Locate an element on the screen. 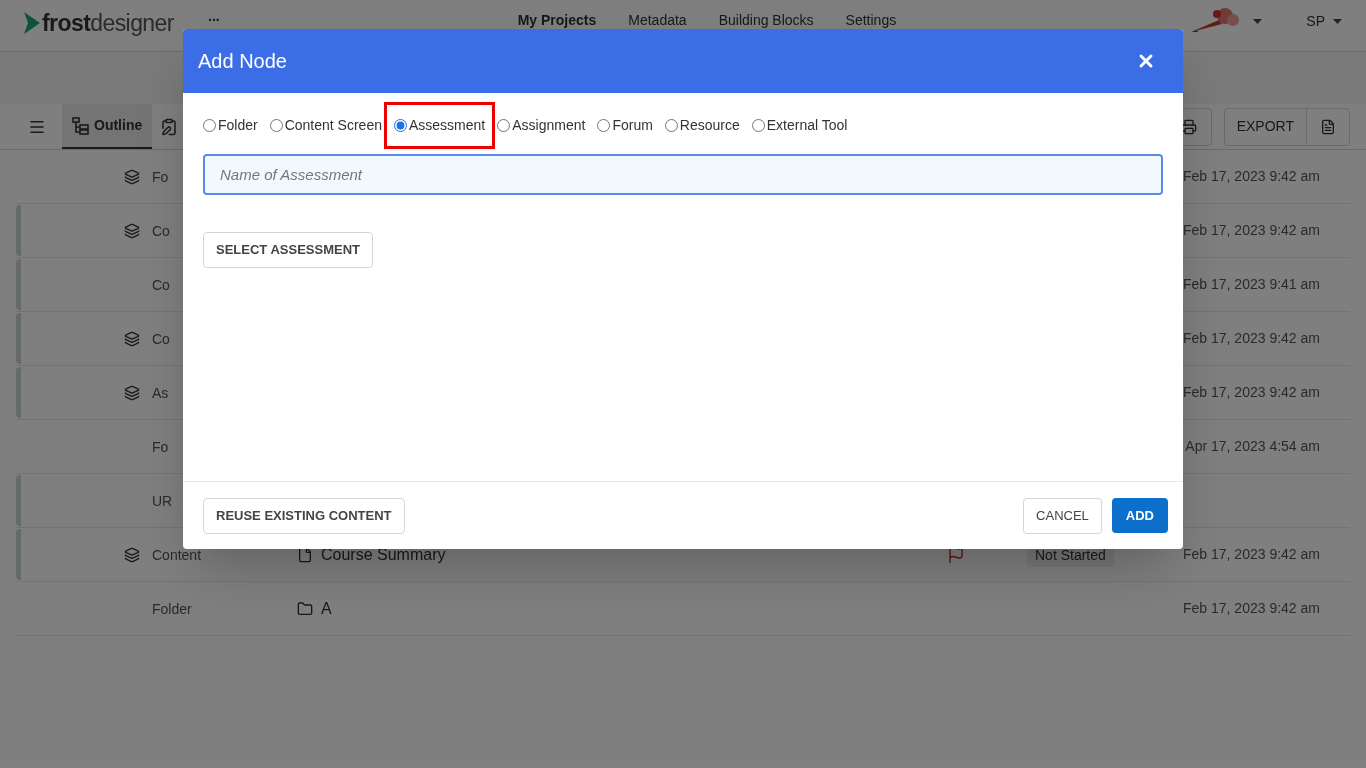 The image size is (1366, 768). page-icon is located at coordinates (305, 554).